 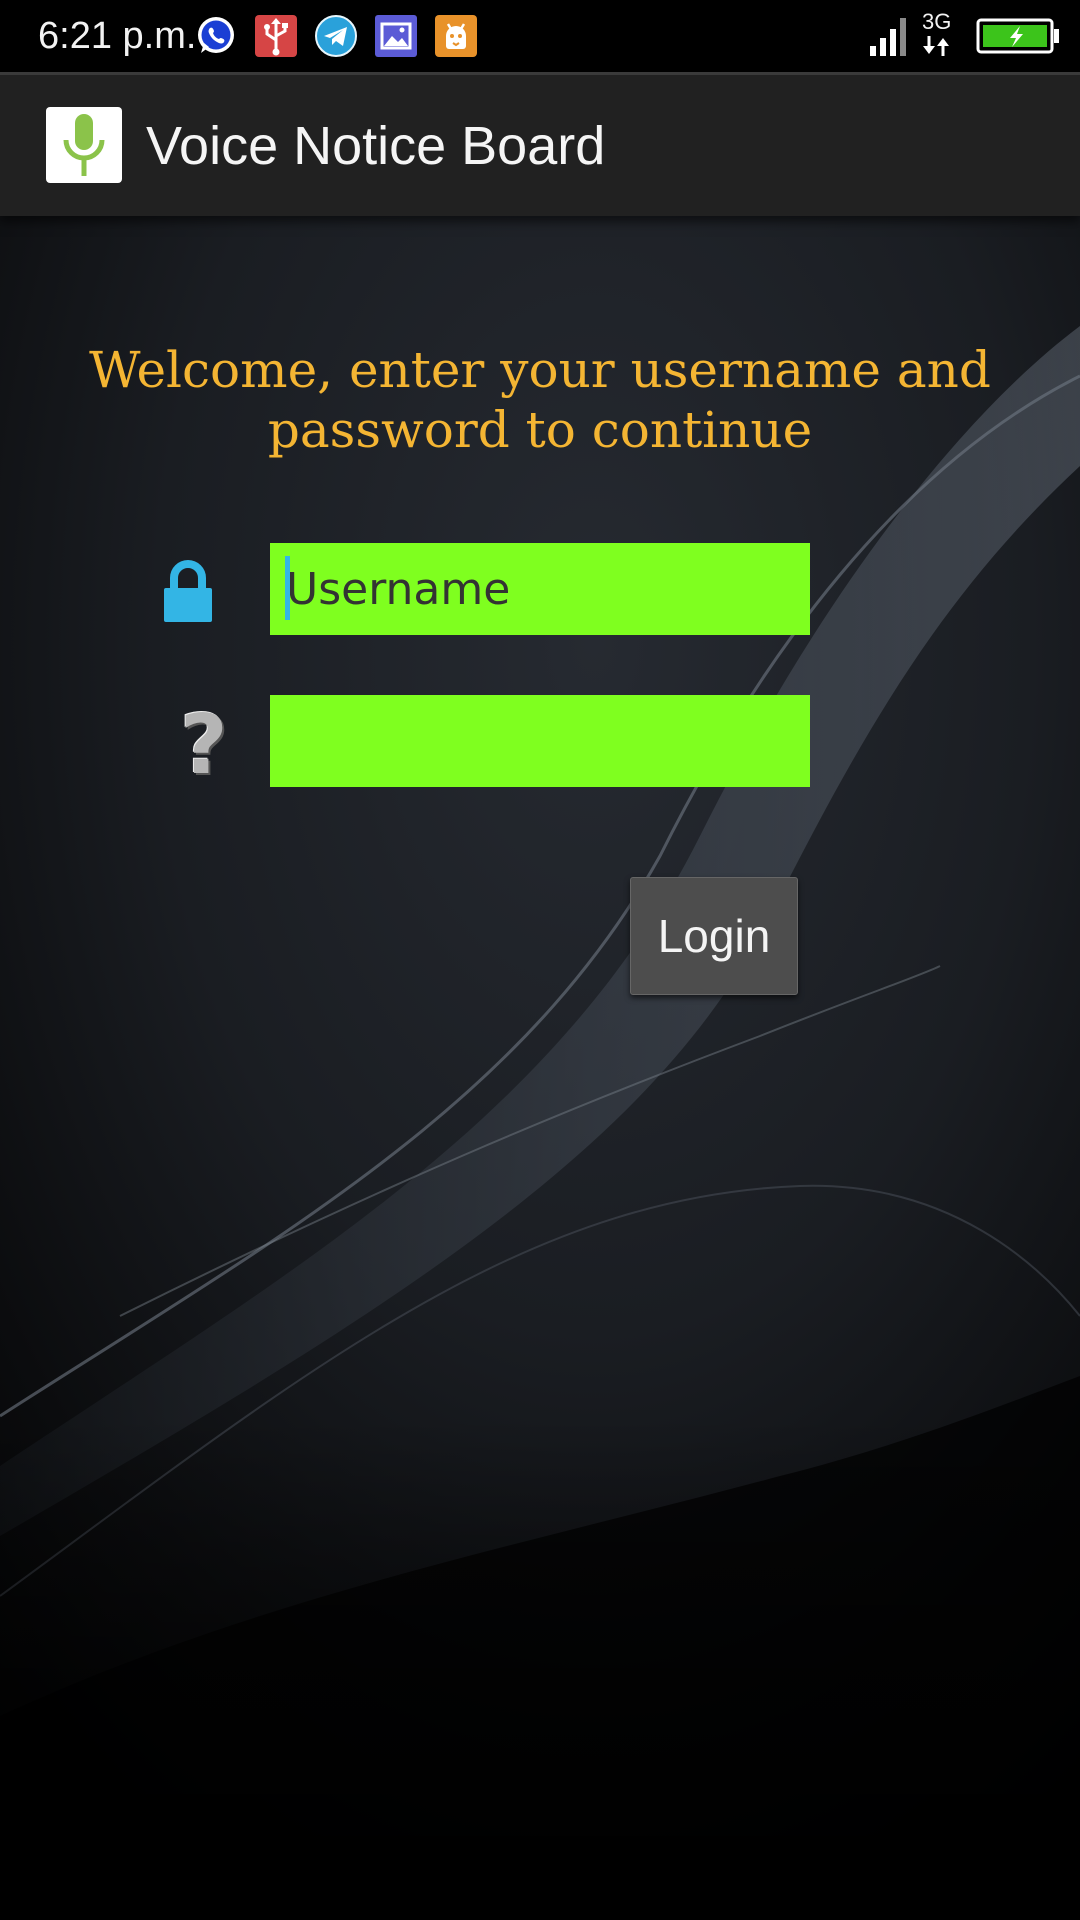 I want to click on username-field, so click(x=540, y=589).